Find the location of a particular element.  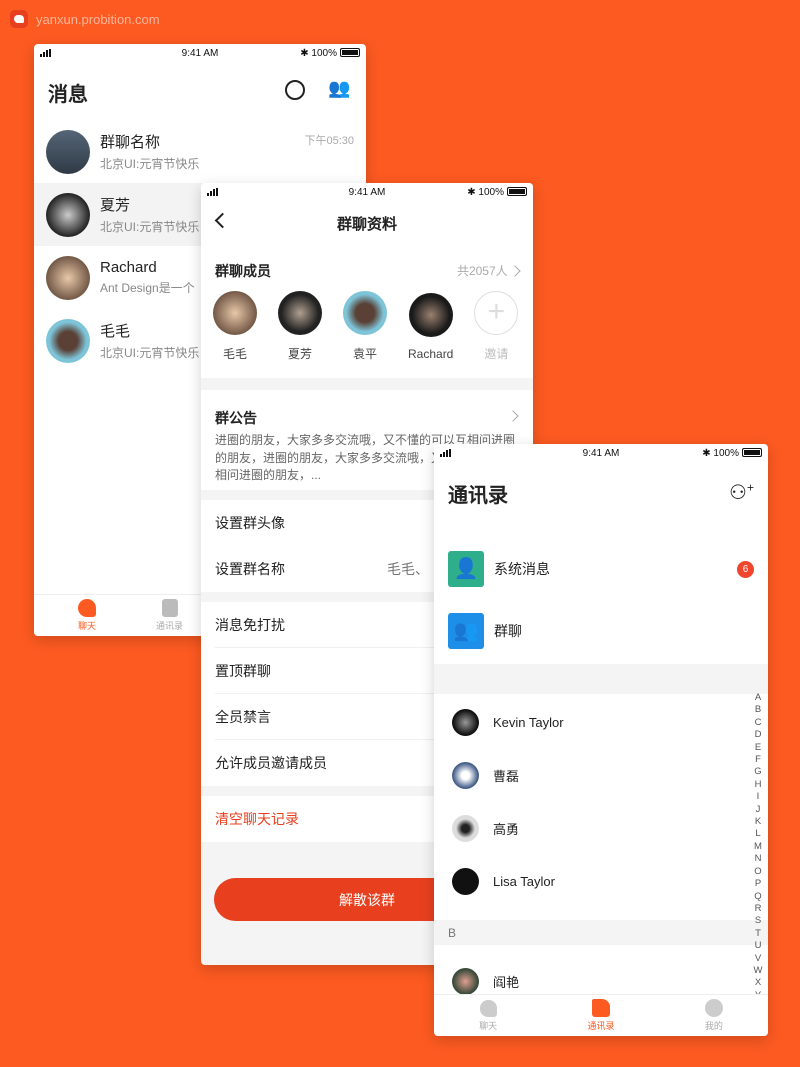

contact-item: Lisa Taylor is located at coordinates (589, 881).